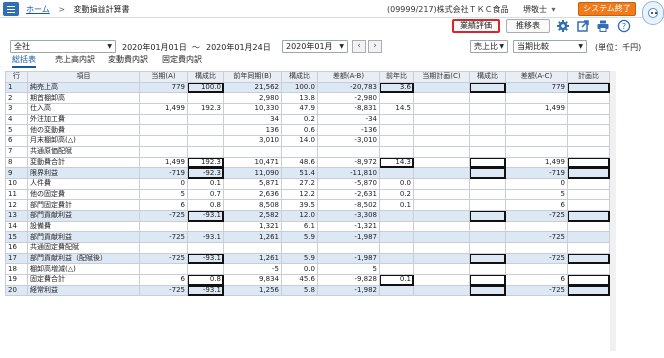 The width and height of the screenshot is (664, 358). I want to click on table-cell-b: 1,256, so click(252, 290).